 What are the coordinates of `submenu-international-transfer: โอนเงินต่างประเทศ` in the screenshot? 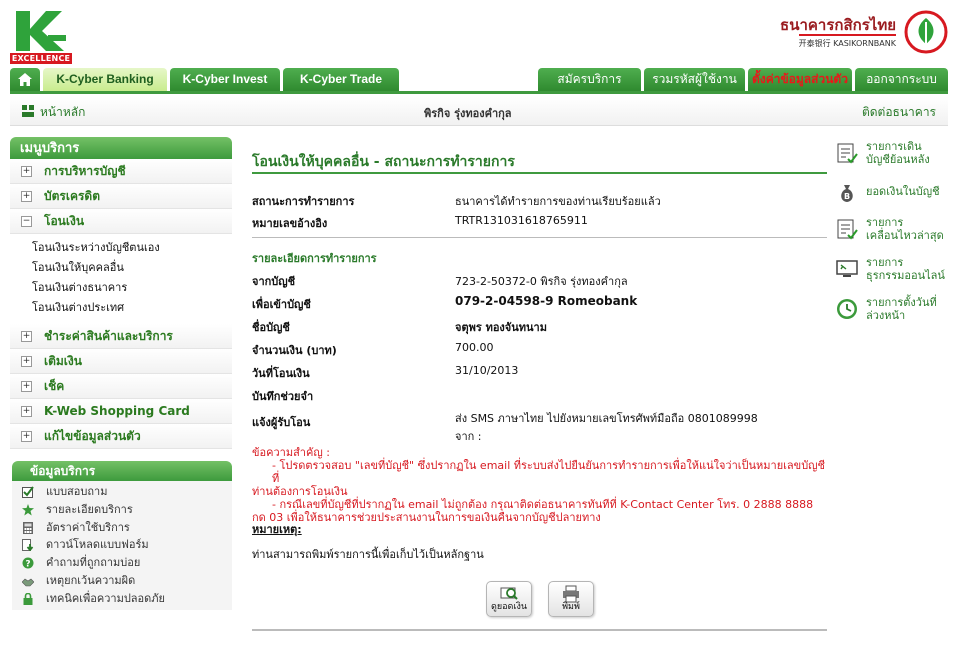 It's located at (121, 308).